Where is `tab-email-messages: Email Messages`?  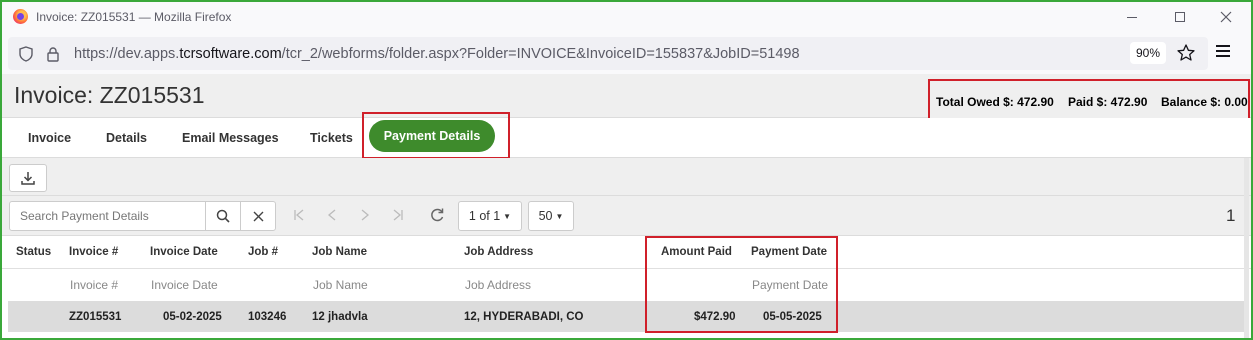
tab-email-messages: Email Messages is located at coordinates (230, 138).